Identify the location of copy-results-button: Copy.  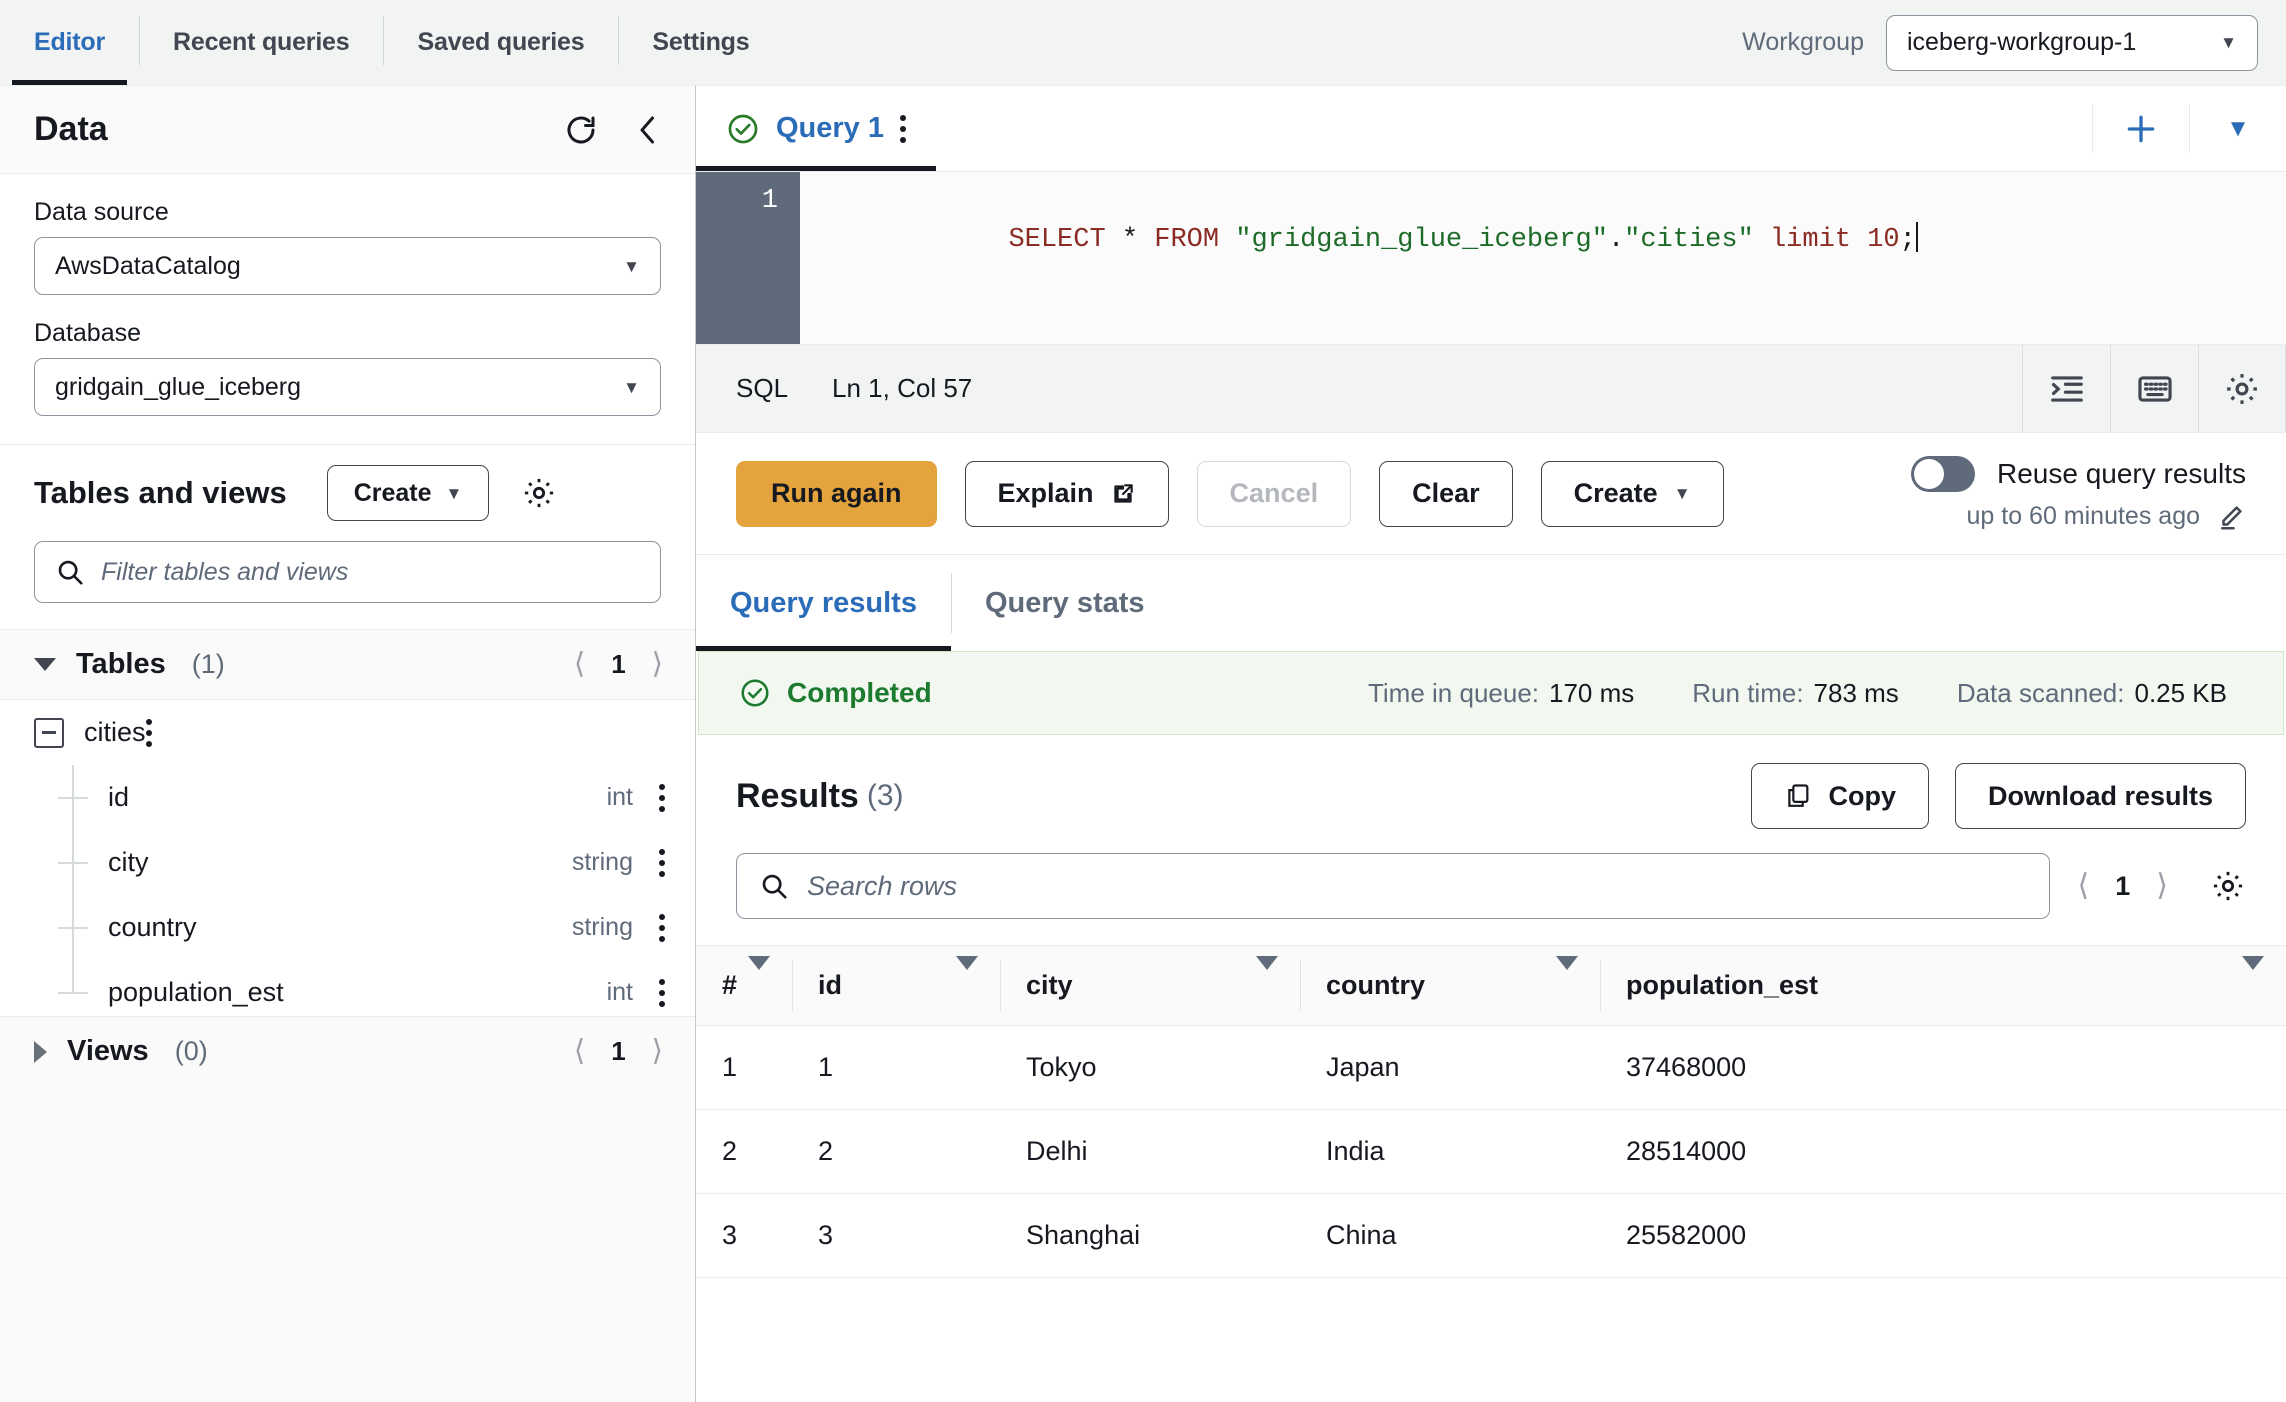
(1840, 796).